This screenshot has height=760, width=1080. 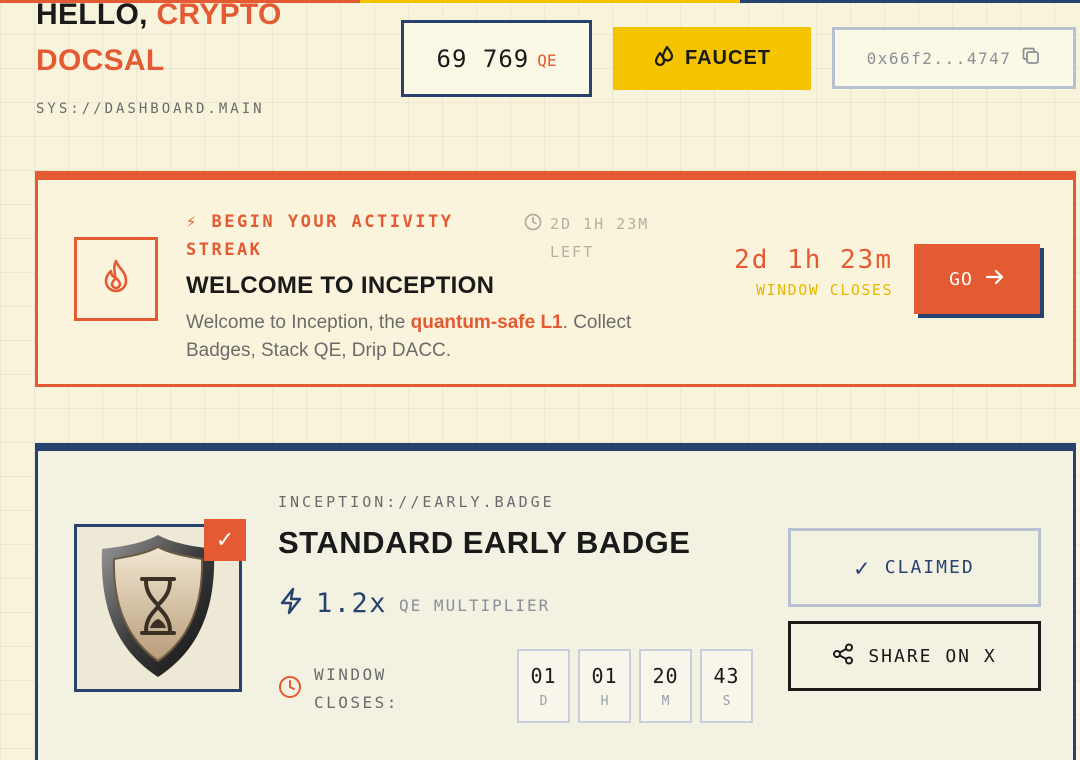 I want to click on streak-time-left-text: 2D 1H 23M LEFT, so click(x=600, y=238).